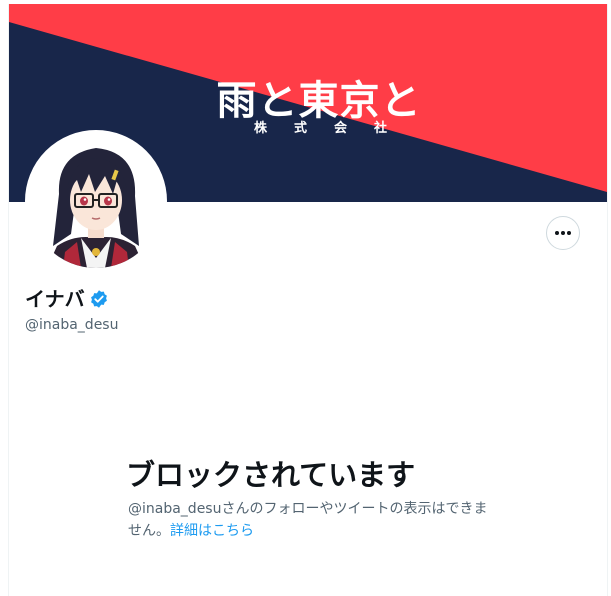  Describe the element at coordinates (313, 520) in the screenshot. I see `blocked-message: @inaba_desuさんのフォローやツイートの表示はできません。詳細はこちら` at that location.